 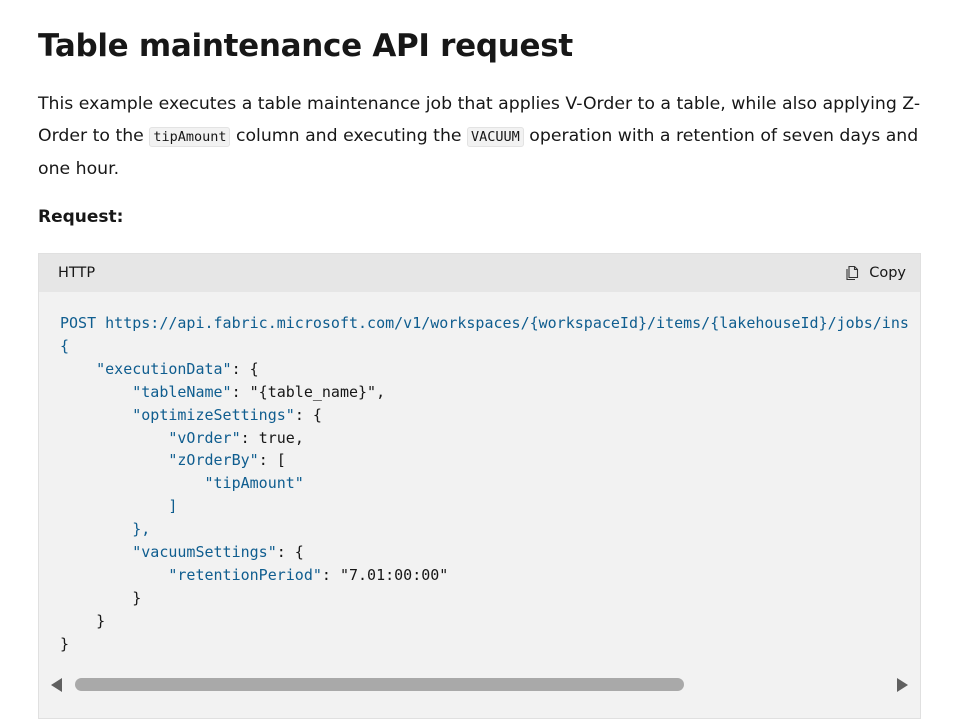 I want to click on json-key: "optimizeSettings", so click(x=213, y=414).